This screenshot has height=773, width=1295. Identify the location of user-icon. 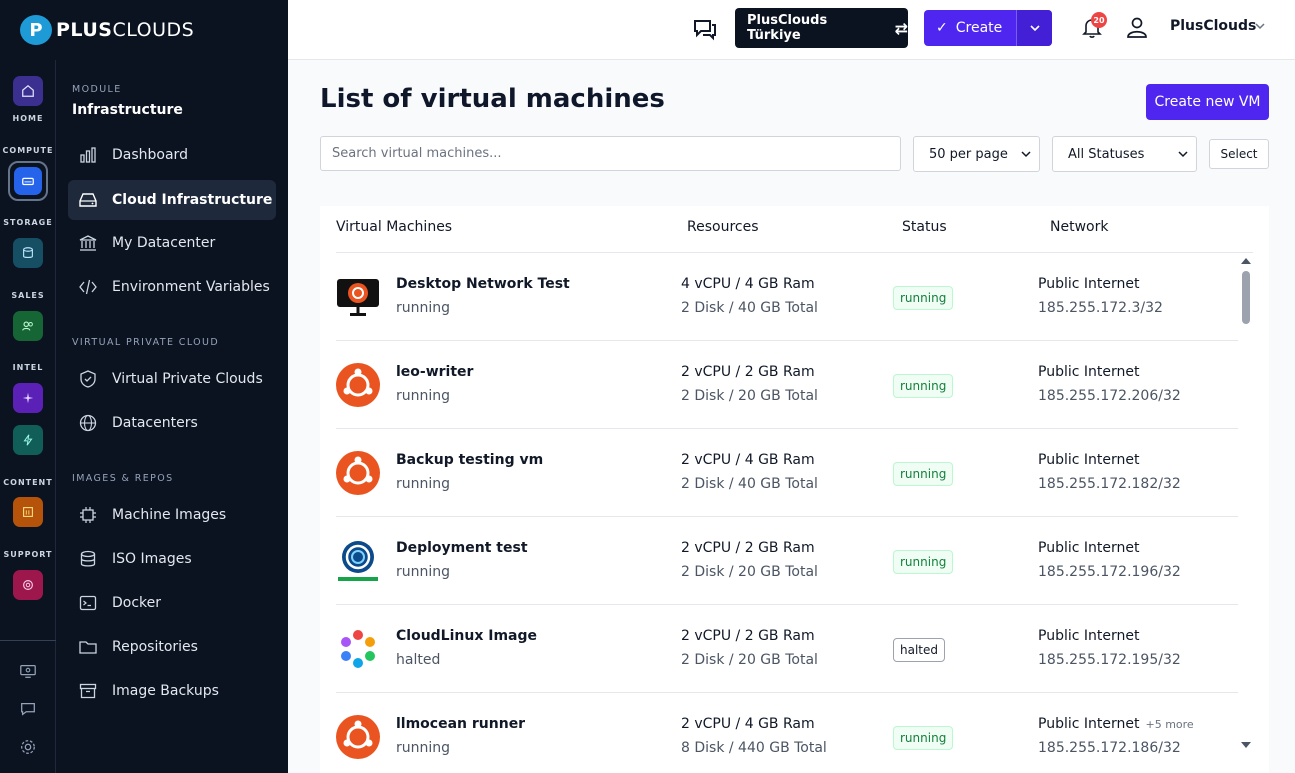
(1137, 27).